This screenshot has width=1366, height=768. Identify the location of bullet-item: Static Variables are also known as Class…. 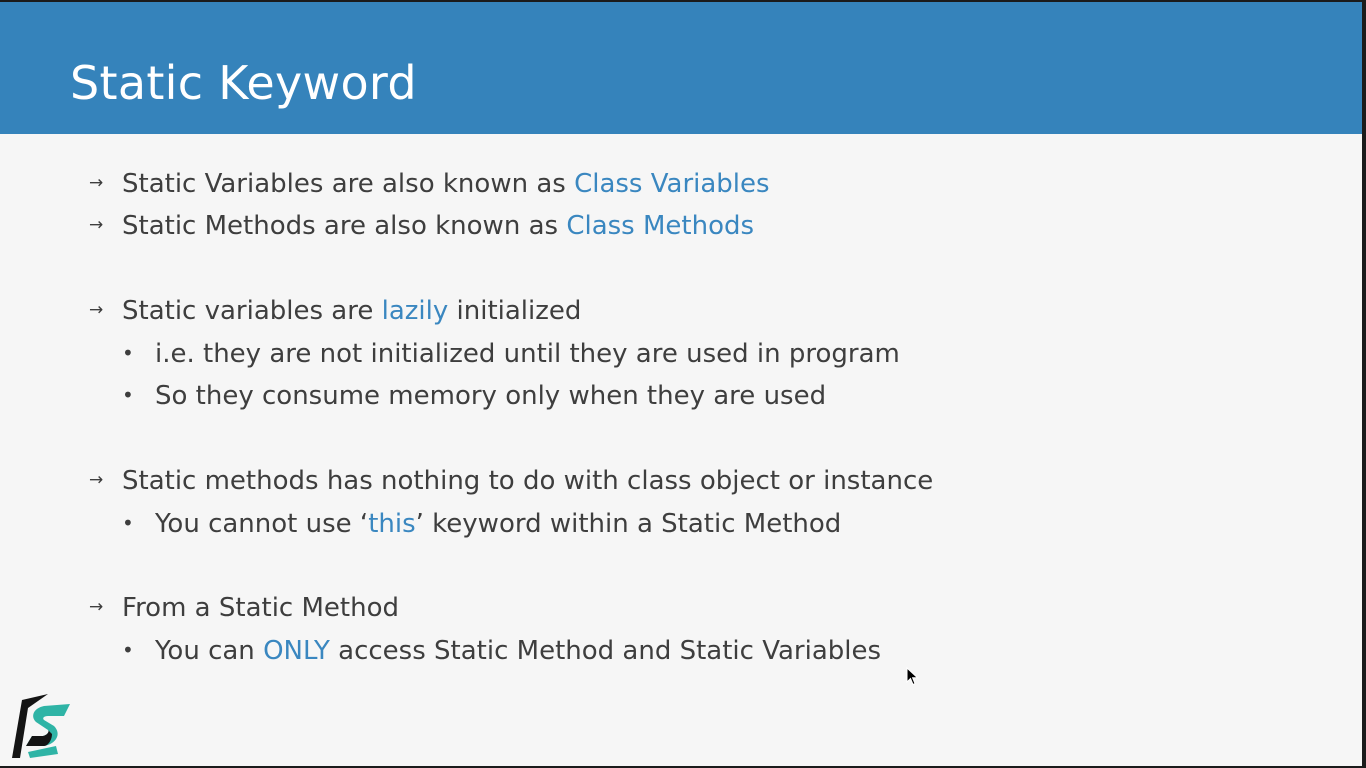
(446, 184).